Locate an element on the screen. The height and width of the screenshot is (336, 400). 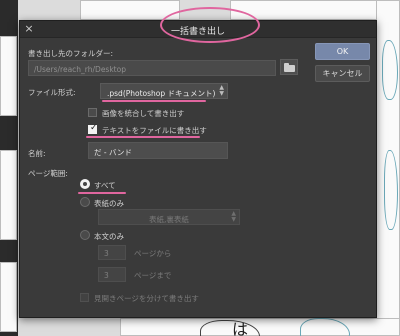
ok-button: OK is located at coordinates (342, 51).